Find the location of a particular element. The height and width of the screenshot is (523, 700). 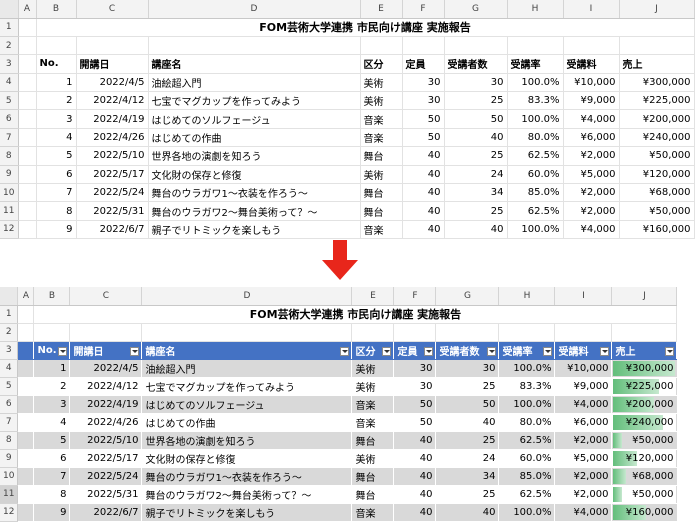

cell-no: 8 is located at coordinates (52, 494).